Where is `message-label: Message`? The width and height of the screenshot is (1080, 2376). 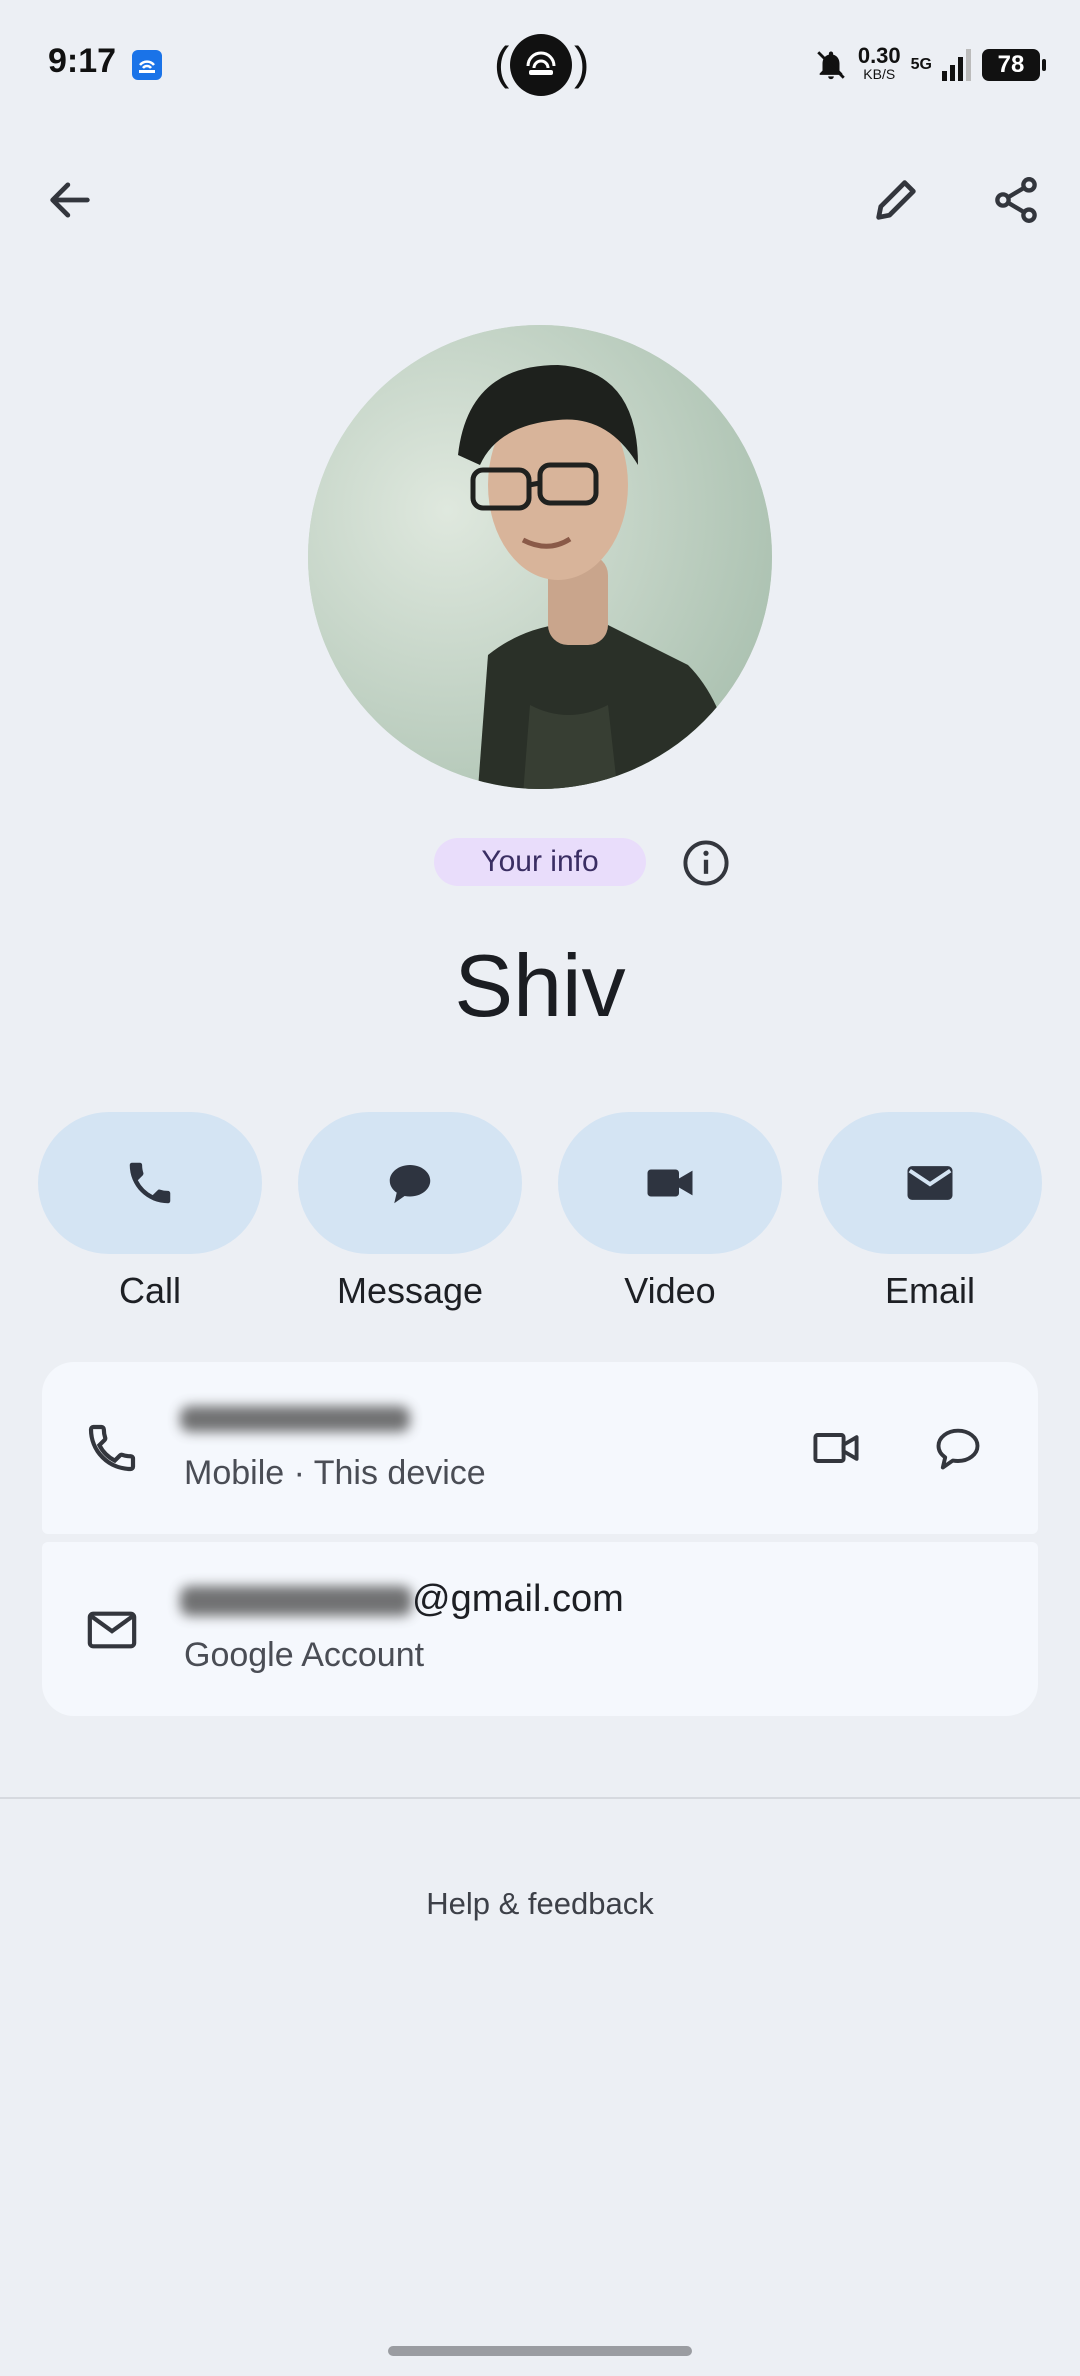 message-label: Message is located at coordinates (410, 1290).